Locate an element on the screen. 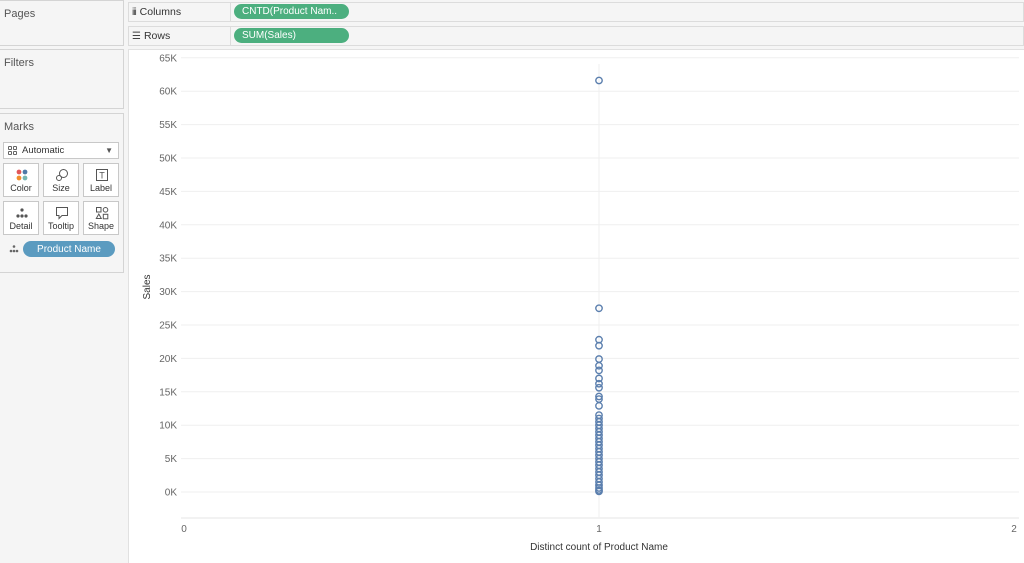  size-icon is located at coordinates (62, 175).